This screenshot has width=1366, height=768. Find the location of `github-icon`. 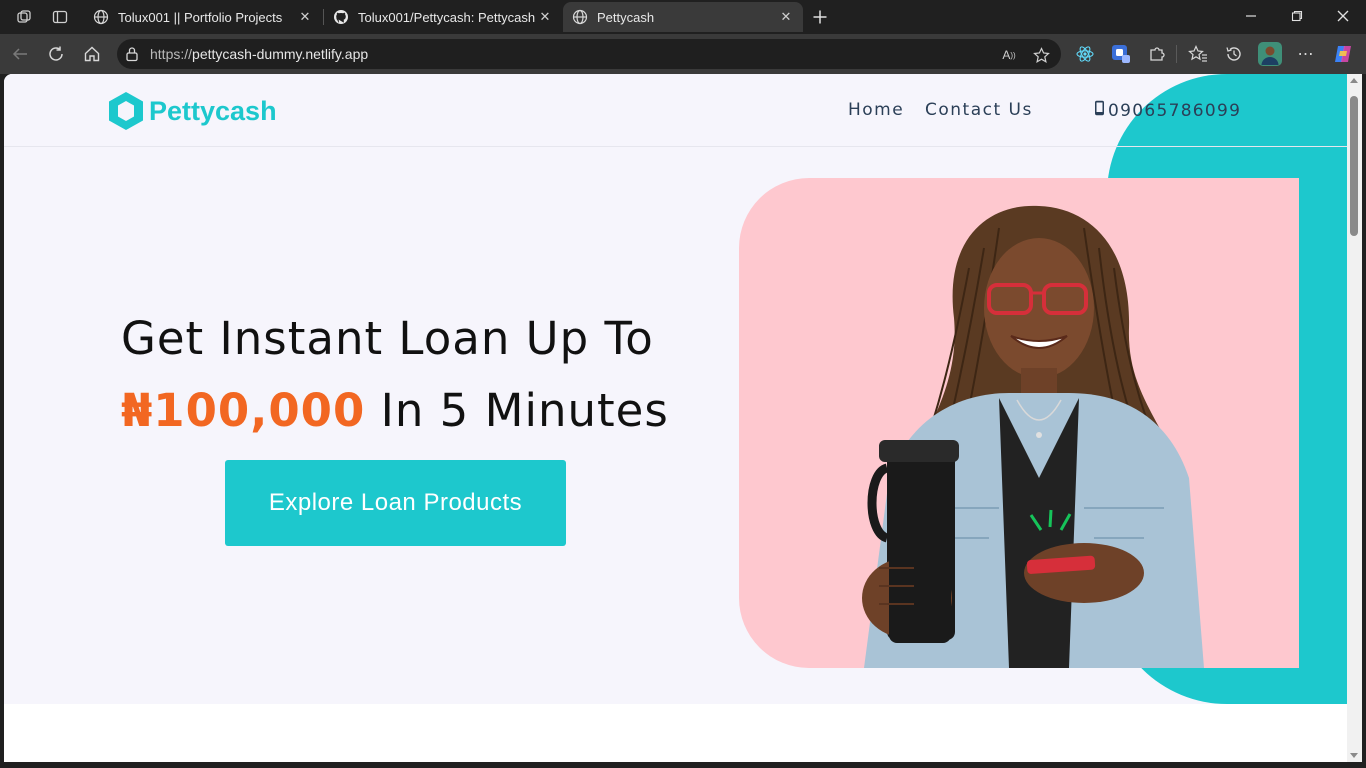

github-icon is located at coordinates (341, 17).